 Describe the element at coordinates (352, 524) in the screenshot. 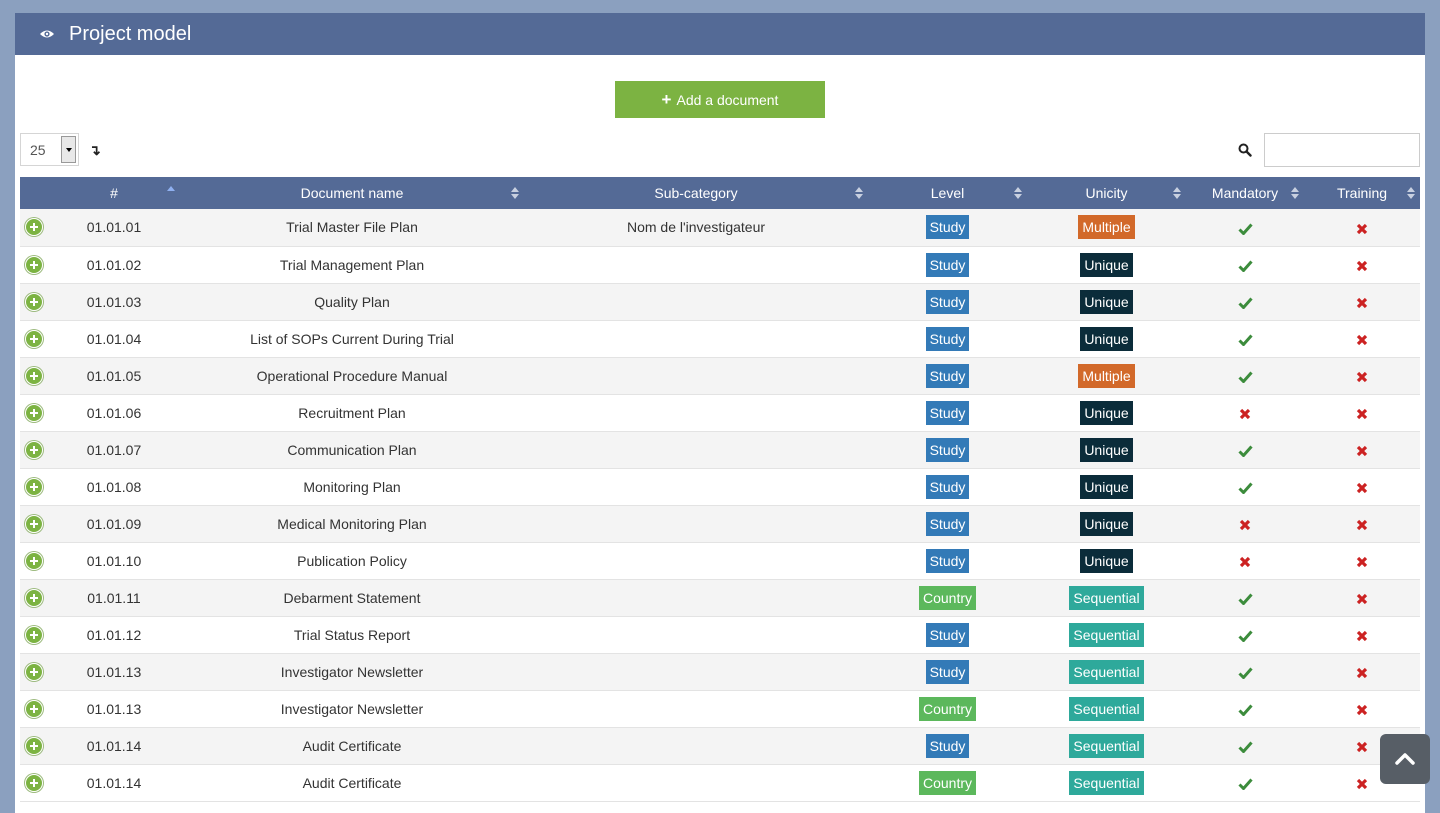

I see `doc-name: Medical Monitoring Plan` at that location.